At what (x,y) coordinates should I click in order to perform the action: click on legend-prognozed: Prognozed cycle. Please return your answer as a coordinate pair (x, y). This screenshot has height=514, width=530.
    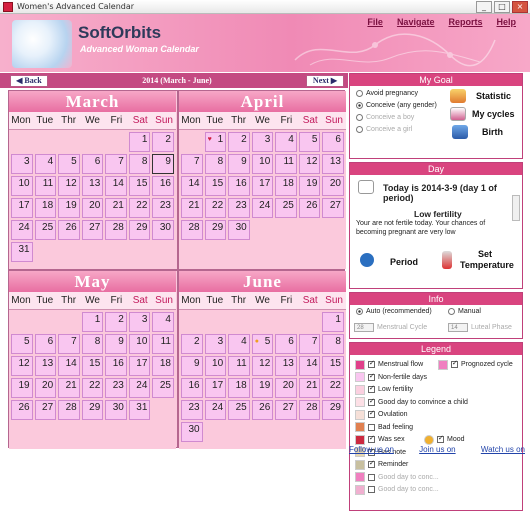
    Looking at the image, I should click on (475, 364).